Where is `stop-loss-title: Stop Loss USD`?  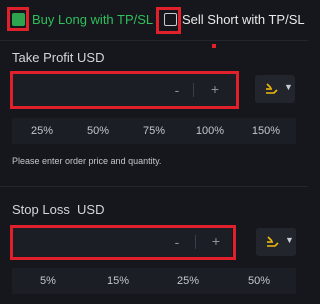
stop-loss-title: Stop Loss USD is located at coordinates (58, 209).